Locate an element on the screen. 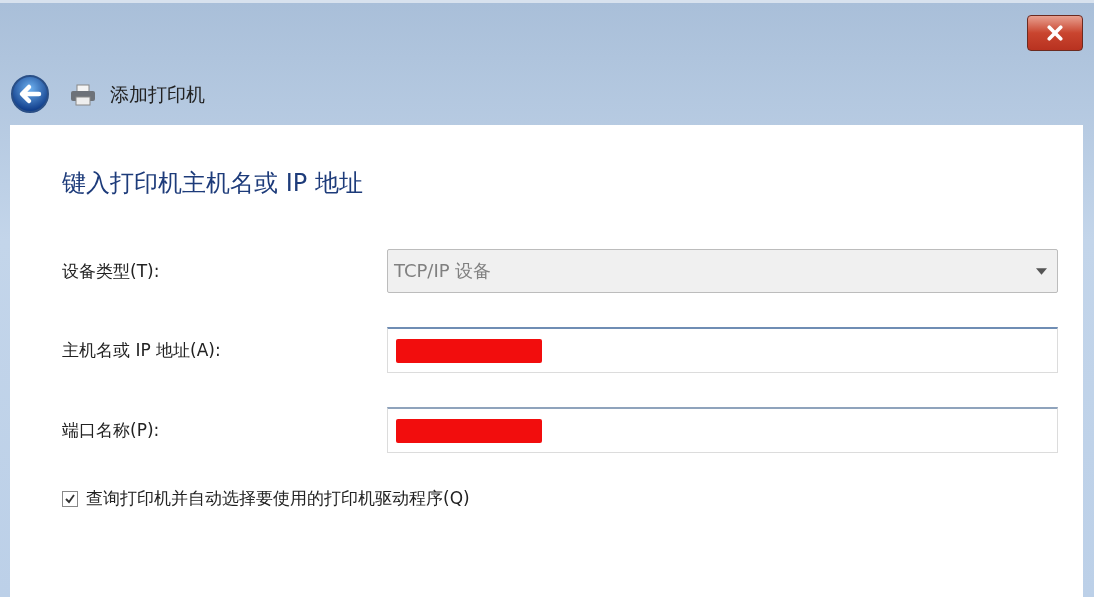 The image size is (1094, 597). printer-icon is located at coordinates (83, 95).